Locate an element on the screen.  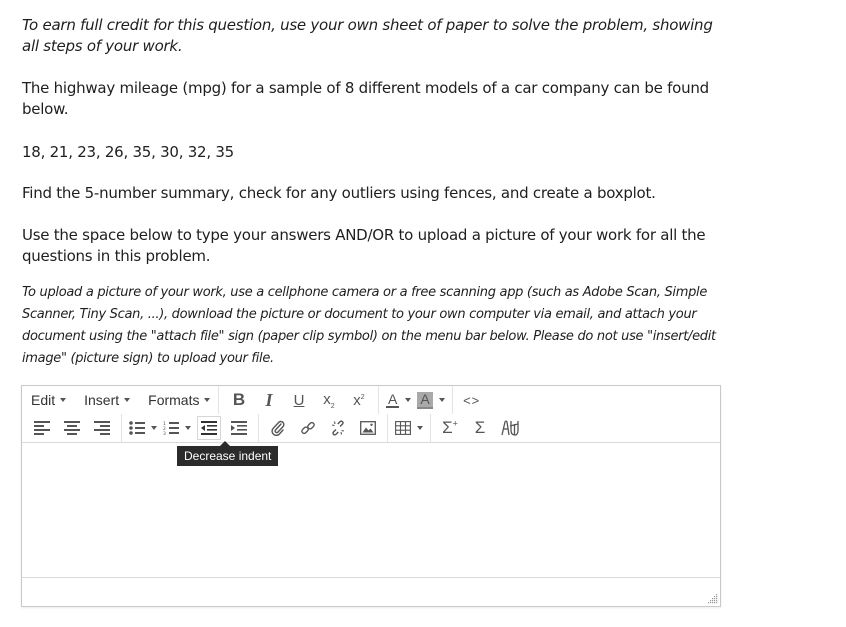
align-center-icon is located at coordinates (72, 428).